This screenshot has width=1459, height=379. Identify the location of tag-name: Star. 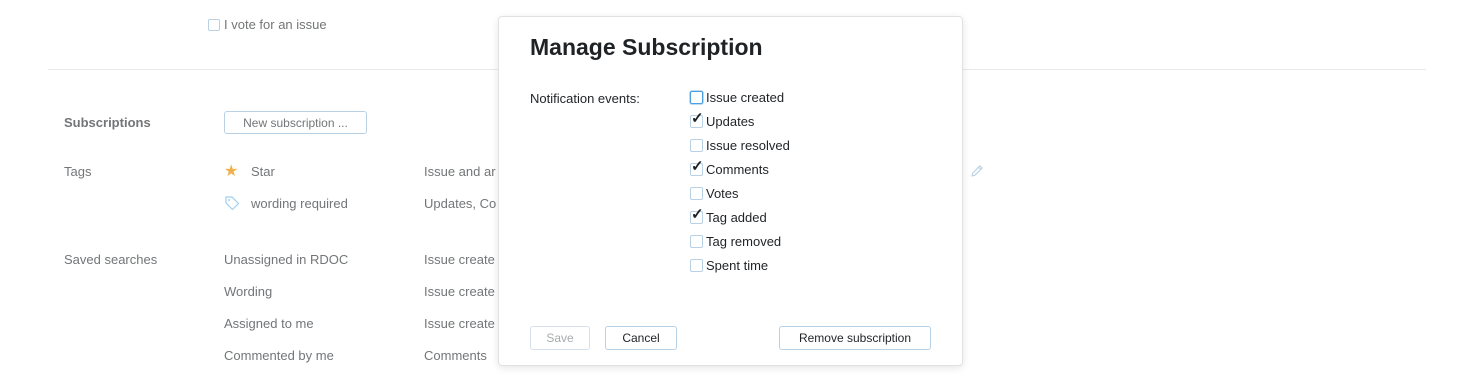
(263, 171).